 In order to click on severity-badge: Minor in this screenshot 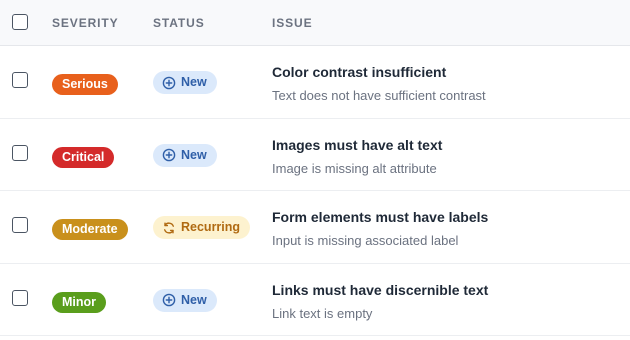, I will do `click(79, 302)`.